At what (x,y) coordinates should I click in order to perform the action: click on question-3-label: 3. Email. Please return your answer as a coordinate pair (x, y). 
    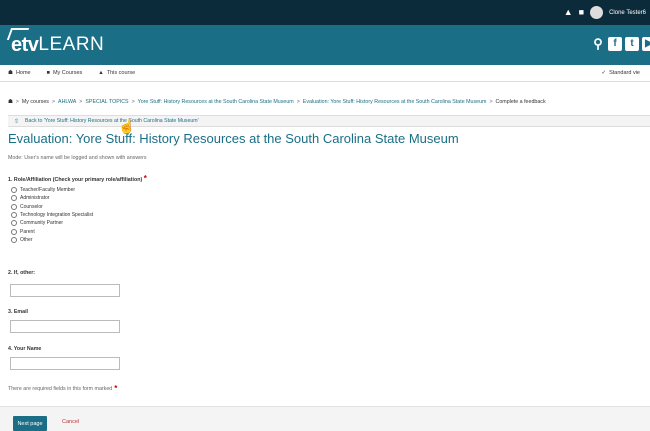
    Looking at the image, I should click on (18, 312).